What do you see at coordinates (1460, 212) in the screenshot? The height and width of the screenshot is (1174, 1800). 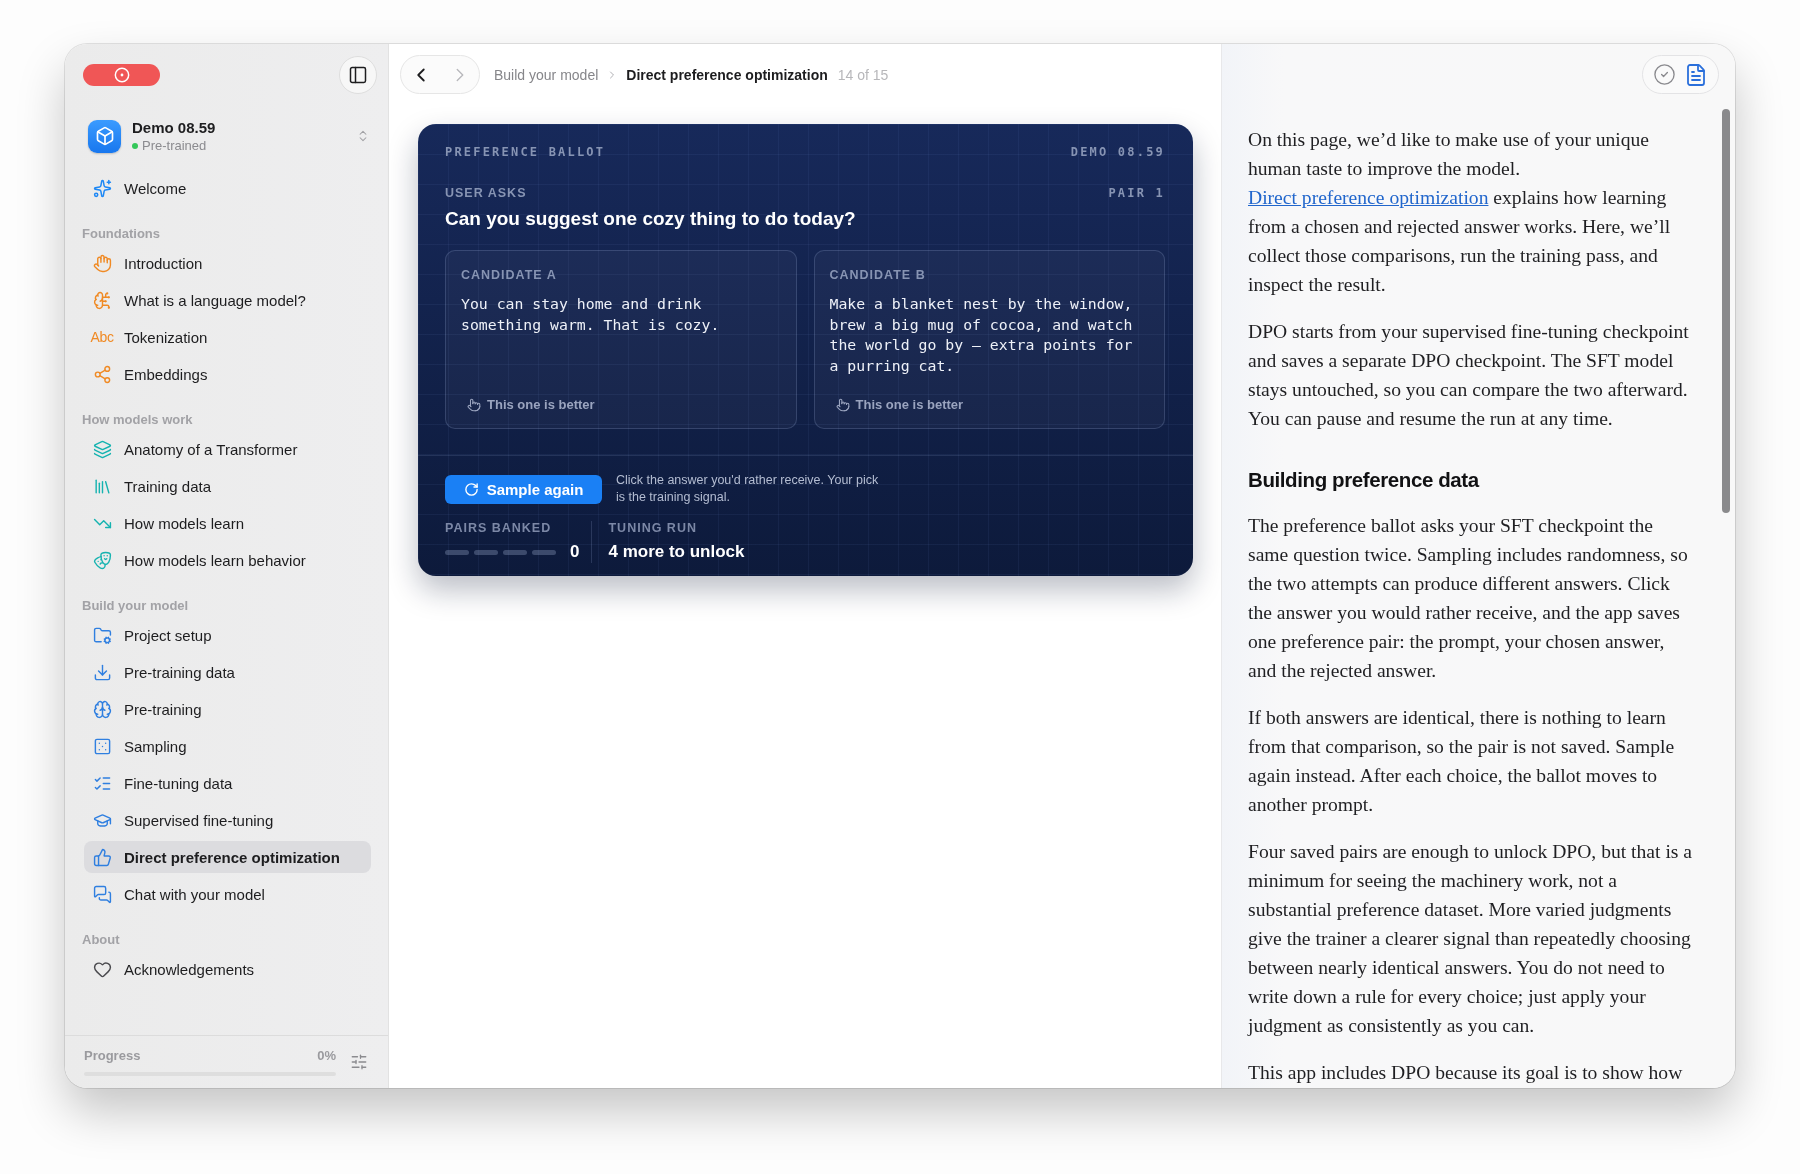 I see `body-paragraph: On this page, we’d like to make use of your unique human taste to improve the model. Direct preference optimization explains how learning from a chosen and rejected answer works. Here, we’ll collect those comparisons, run the training pass, and inspect the result.` at bounding box center [1460, 212].